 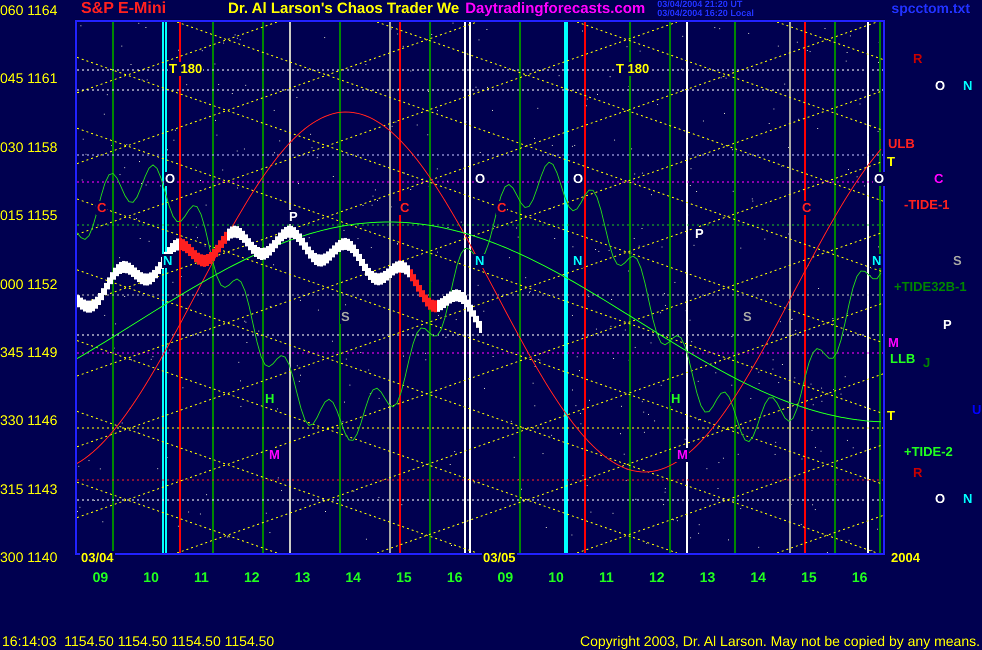 What do you see at coordinates (901, 144) in the screenshot?
I see `chart-label: ULB` at bounding box center [901, 144].